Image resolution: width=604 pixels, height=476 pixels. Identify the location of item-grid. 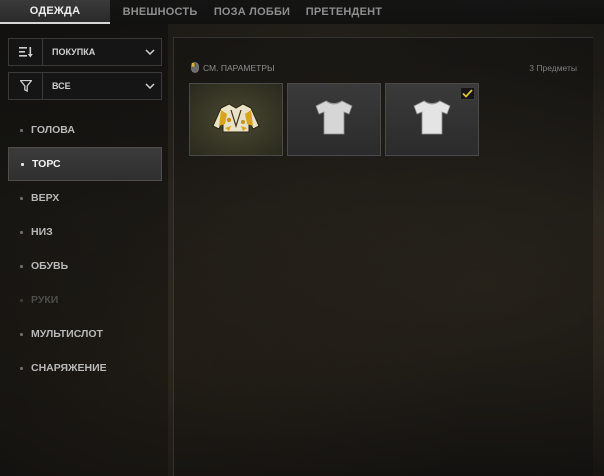
(334, 119).